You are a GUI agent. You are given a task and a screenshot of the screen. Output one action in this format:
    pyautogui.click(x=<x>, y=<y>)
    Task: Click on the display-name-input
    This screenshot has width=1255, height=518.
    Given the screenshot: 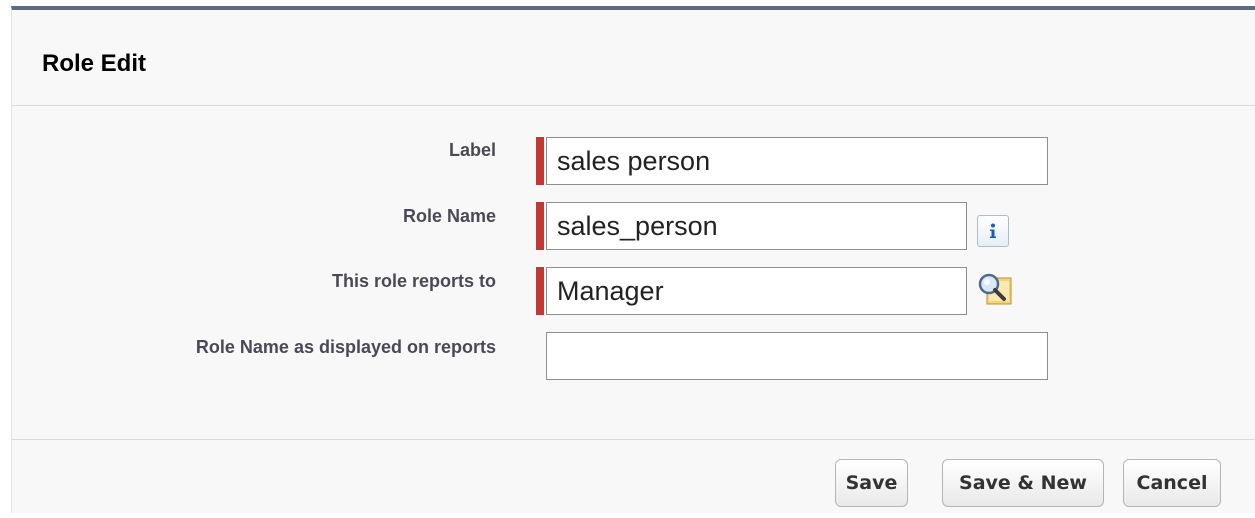 What is the action you would take?
    pyautogui.click(x=797, y=356)
    